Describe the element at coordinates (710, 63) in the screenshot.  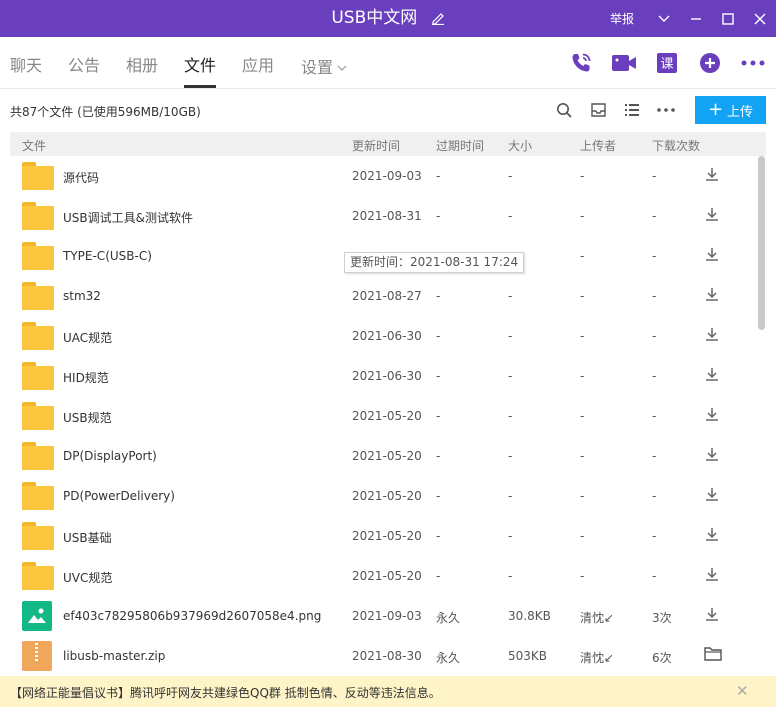
I see `add-icon` at that location.